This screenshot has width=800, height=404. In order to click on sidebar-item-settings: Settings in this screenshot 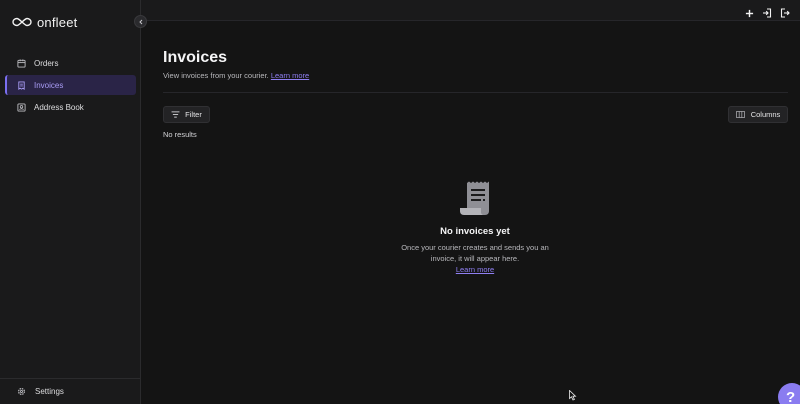, I will do `click(70, 391)`.